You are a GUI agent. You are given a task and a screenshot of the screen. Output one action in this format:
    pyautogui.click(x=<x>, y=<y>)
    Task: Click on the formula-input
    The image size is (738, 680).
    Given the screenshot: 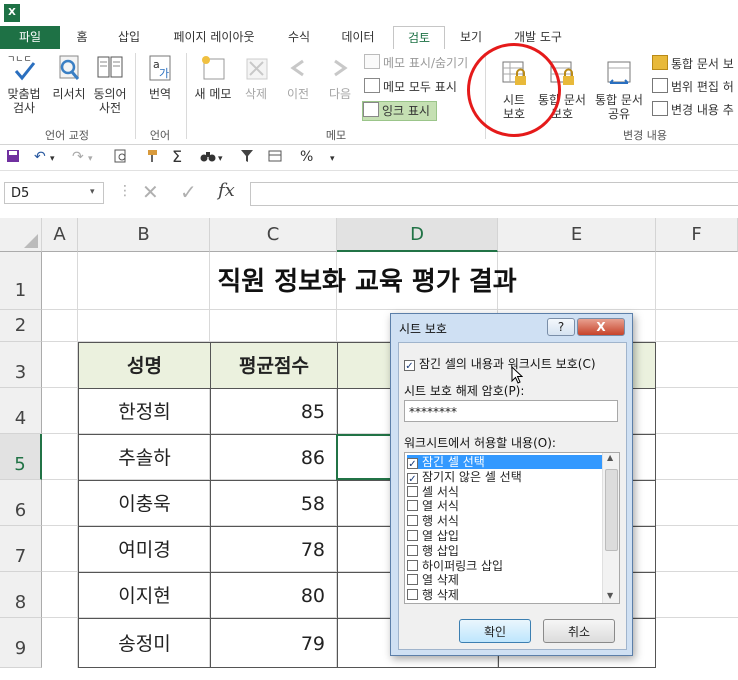 What is the action you would take?
    pyautogui.click(x=494, y=194)
    